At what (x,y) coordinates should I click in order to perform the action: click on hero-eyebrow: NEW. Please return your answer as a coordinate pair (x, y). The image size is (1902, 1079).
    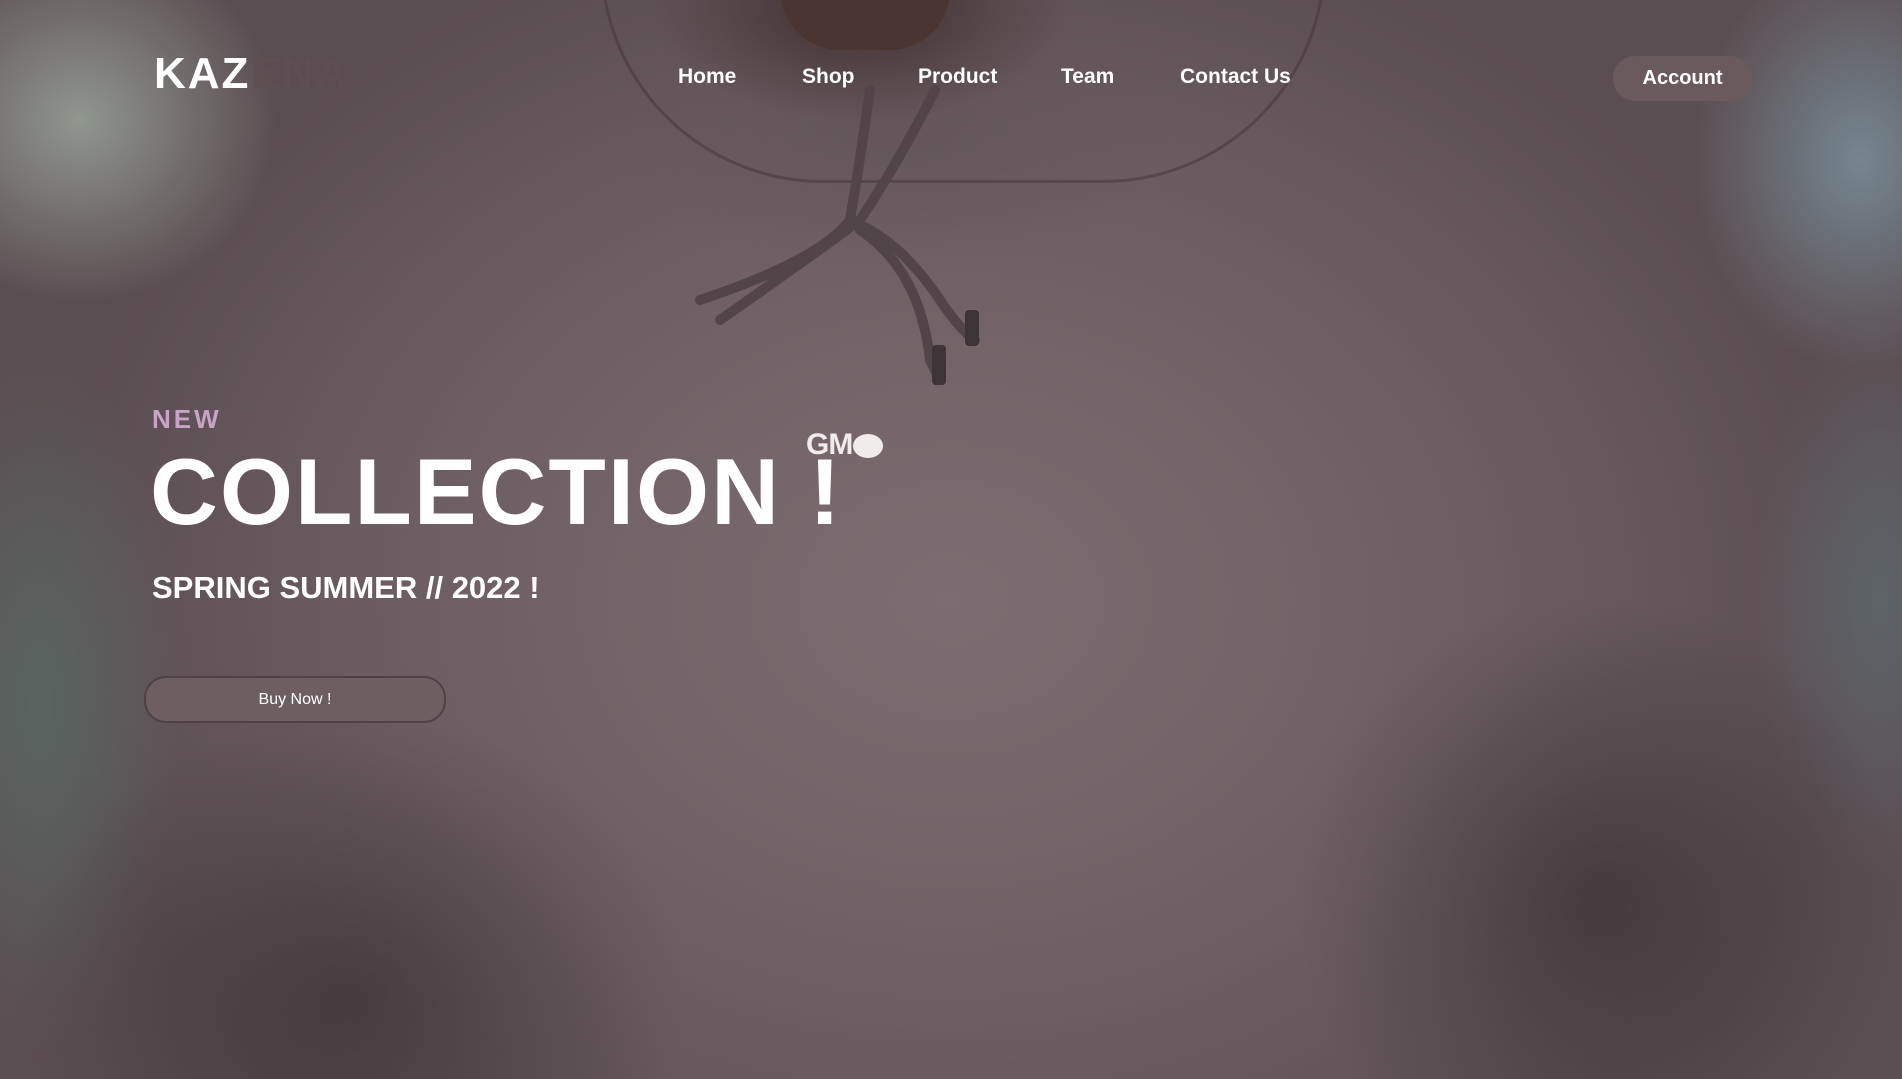
    Looking at the image, I should click on (187, 419).